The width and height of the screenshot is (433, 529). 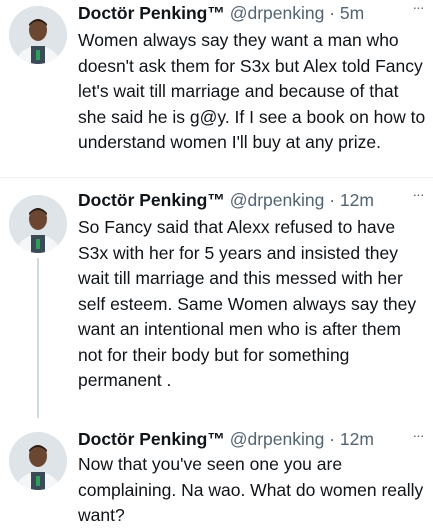 I want to click on tweet-header: Doctör Penking™ @drpenking · 5m, so click(x=221, y=13).